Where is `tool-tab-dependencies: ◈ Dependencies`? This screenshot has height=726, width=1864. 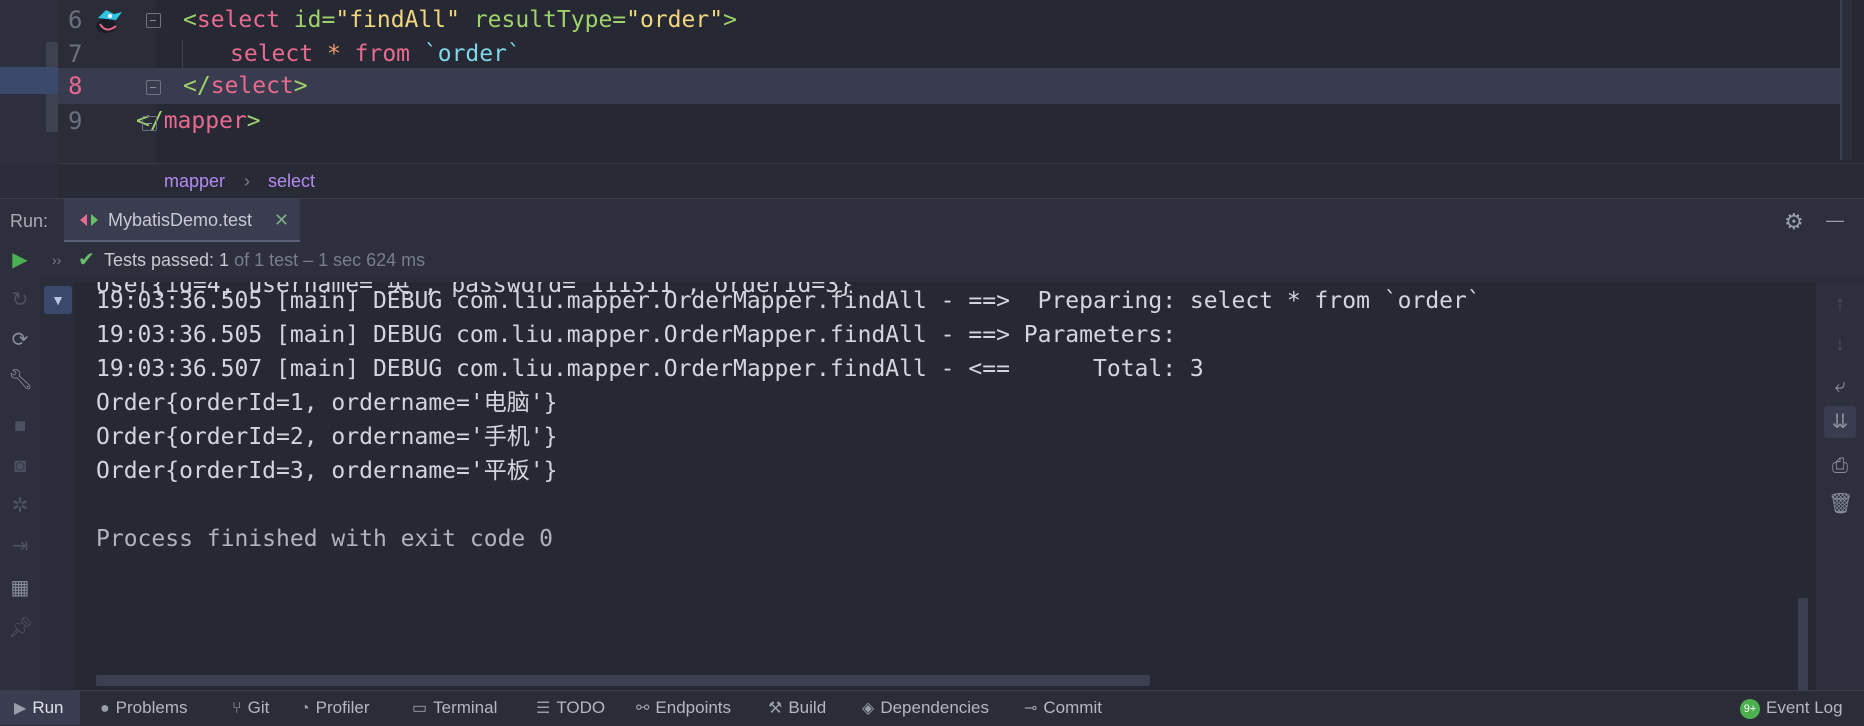 tool-tab-dependencies: ◈ Dependencies is located at coordinates (925, 708).